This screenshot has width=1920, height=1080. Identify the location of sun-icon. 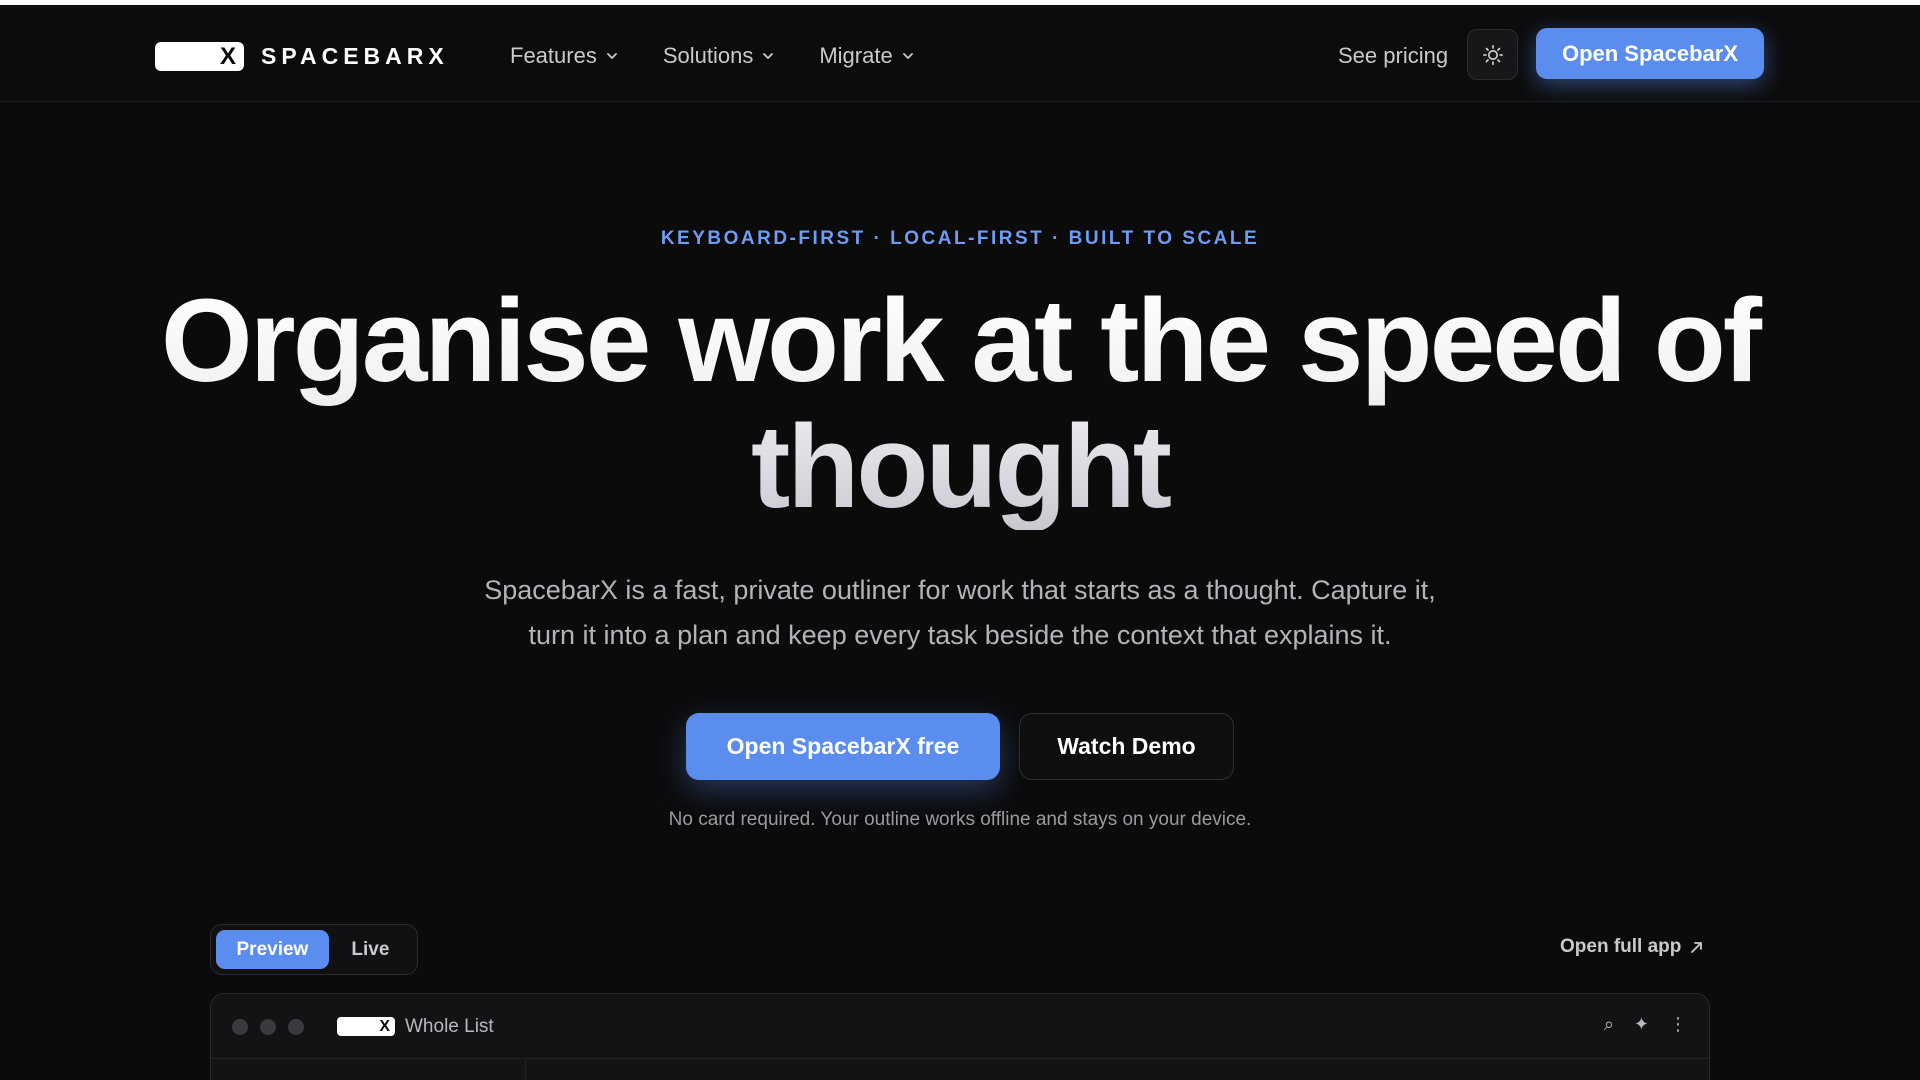
(1492, 54).